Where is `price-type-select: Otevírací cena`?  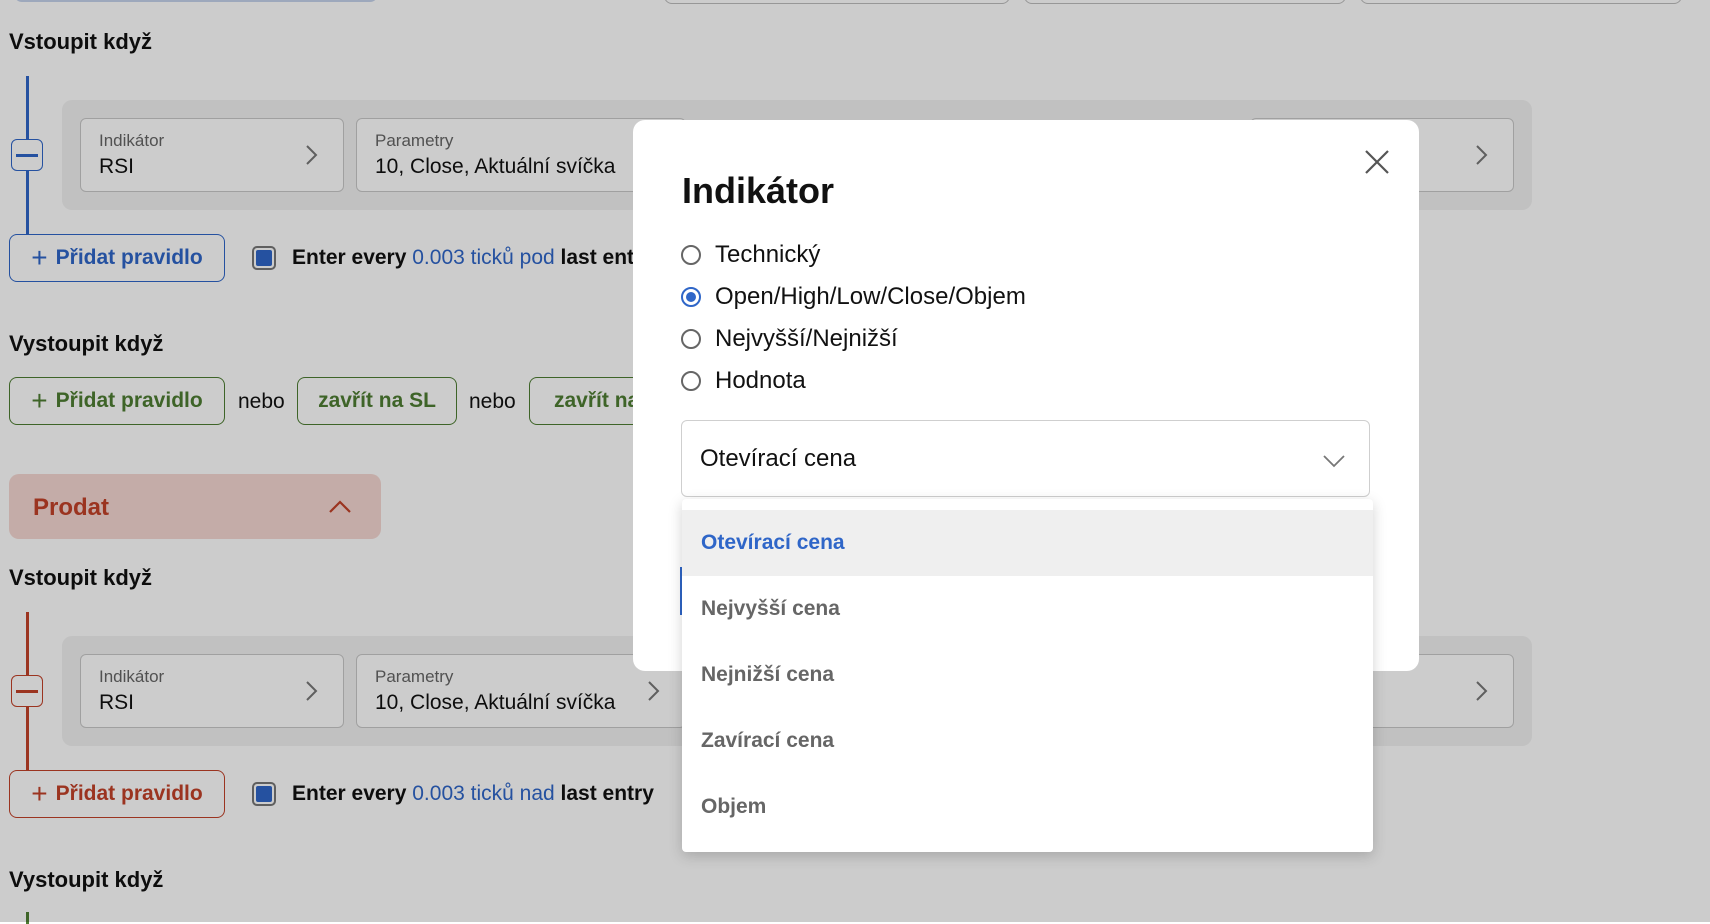 price-type-select: Otevírací cena is located at coordinates (1025, 458).